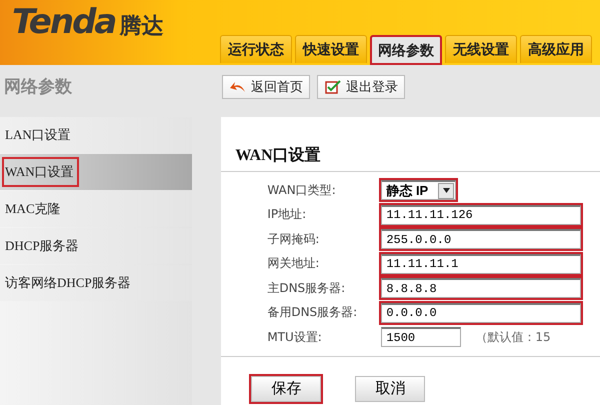 The height and width of the screenshot is (405, 600). I want to click on type-dropdown: 静态 IP, so click(418, 190).